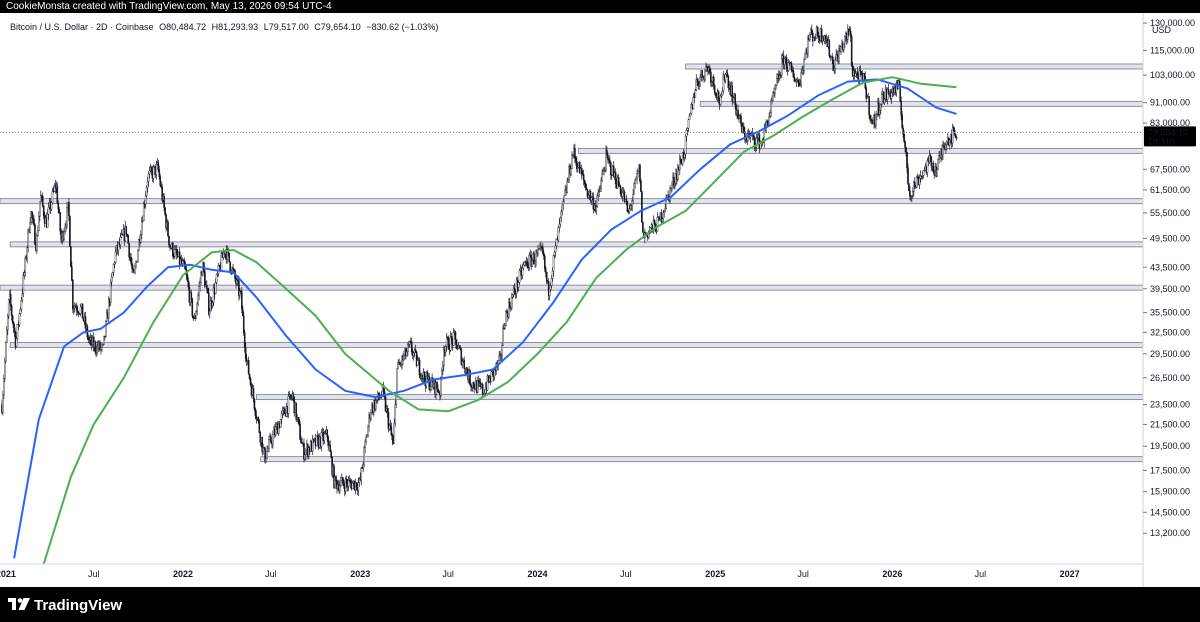 The width and height of the screenshot is (1200, 622). Describe the element at coordinates (19, 604) in the screenshot. I see `tradingview-mark-icon` at that location.